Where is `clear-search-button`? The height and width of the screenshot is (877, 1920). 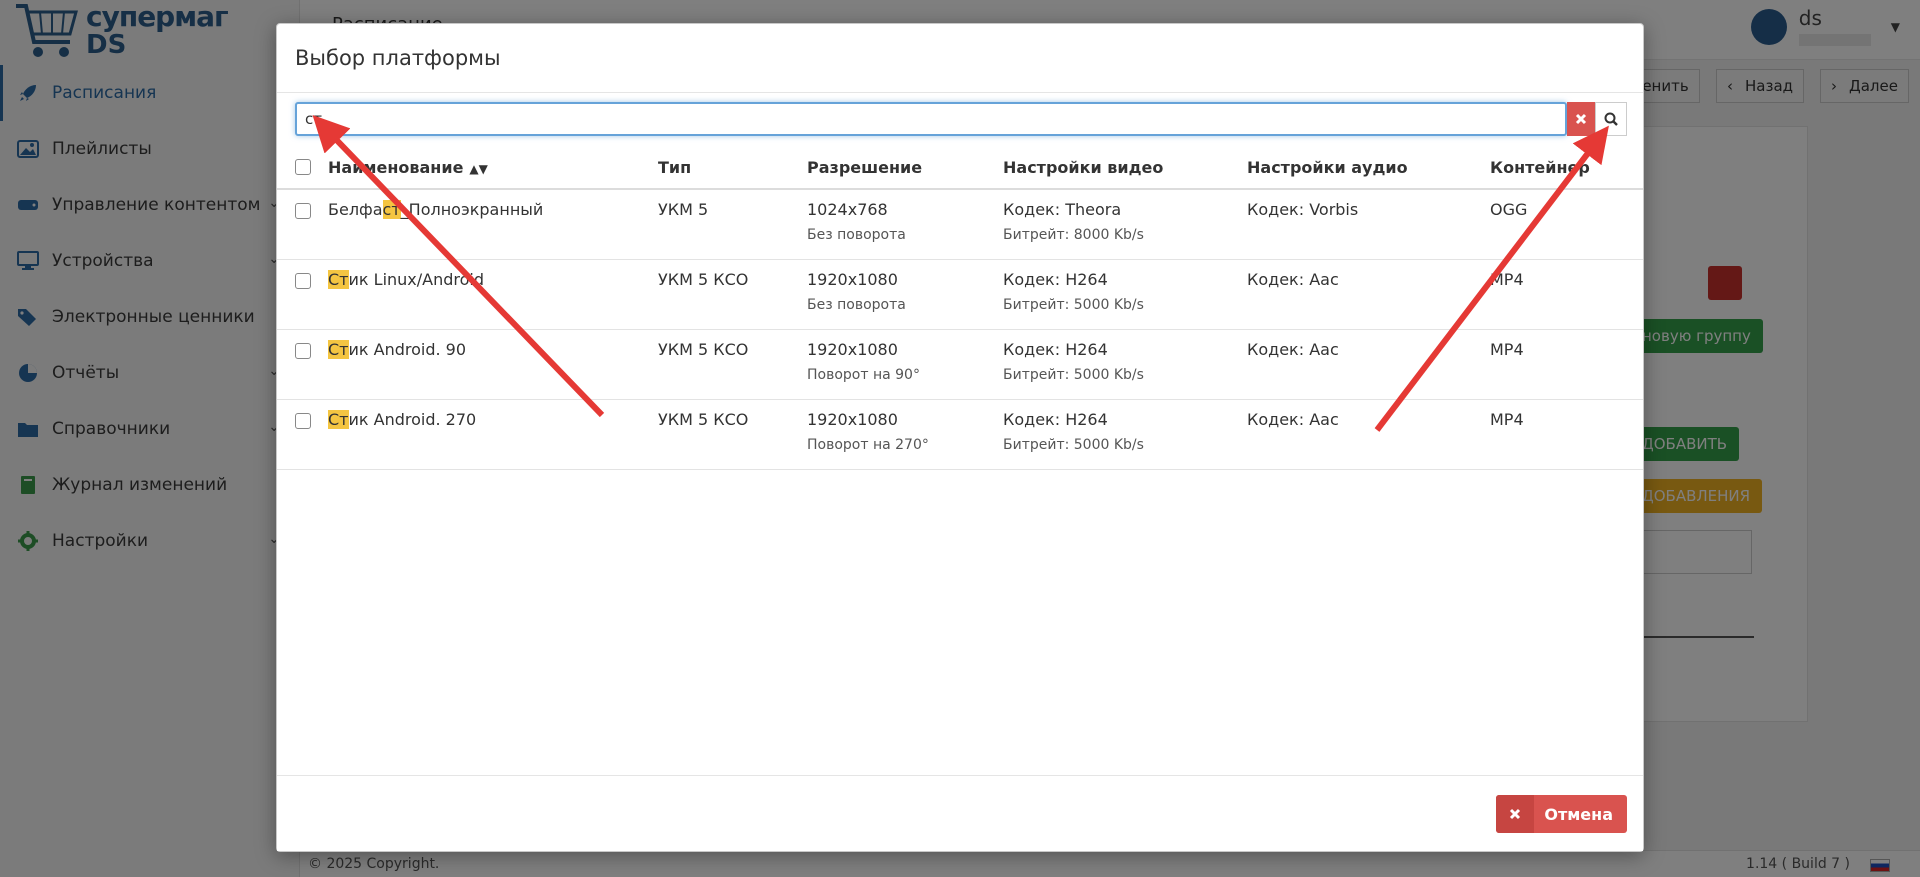
clear-search-button is located at coordinates (1581, 119).